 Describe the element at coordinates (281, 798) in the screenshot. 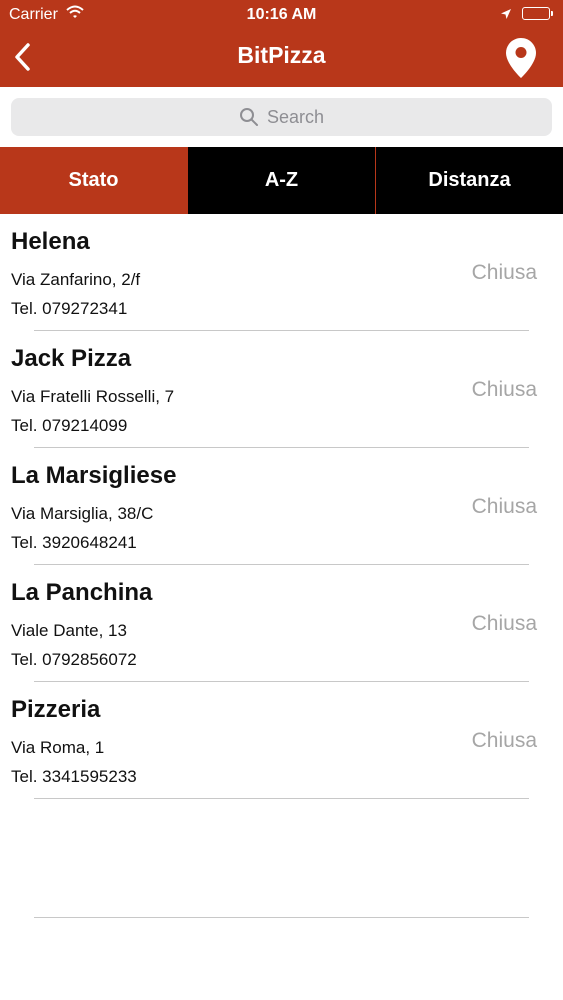

I see `row-separator` at that location.